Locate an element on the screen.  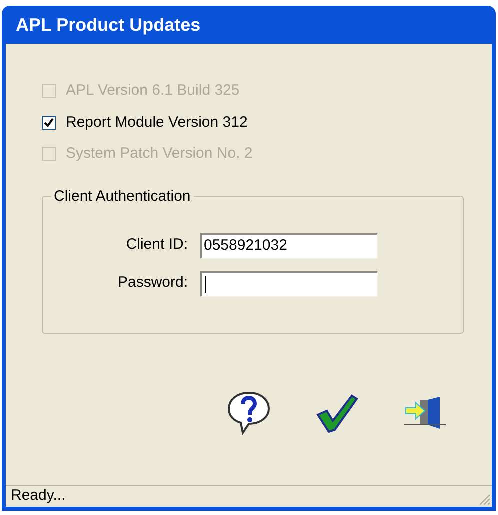
checkmark-icon is located at coordinates (337, 412).